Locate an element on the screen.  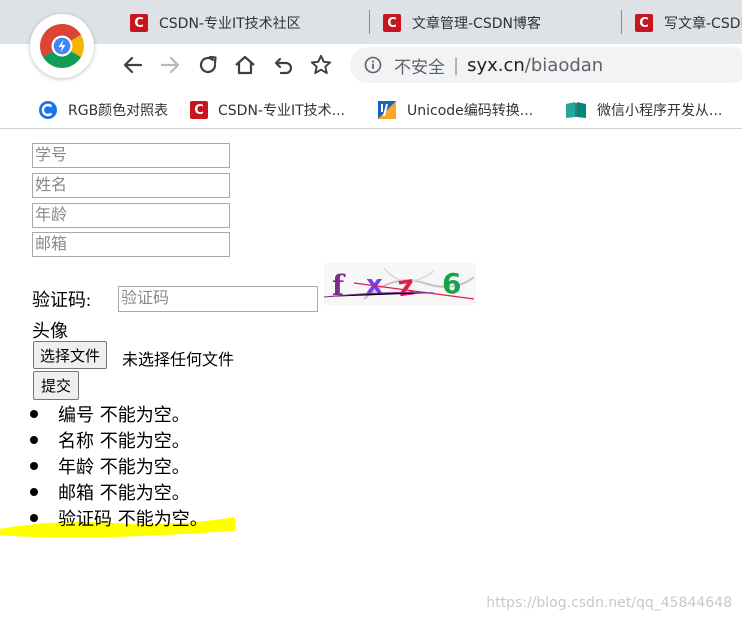
bookmark-star-button is located at coordinates (321, 65).